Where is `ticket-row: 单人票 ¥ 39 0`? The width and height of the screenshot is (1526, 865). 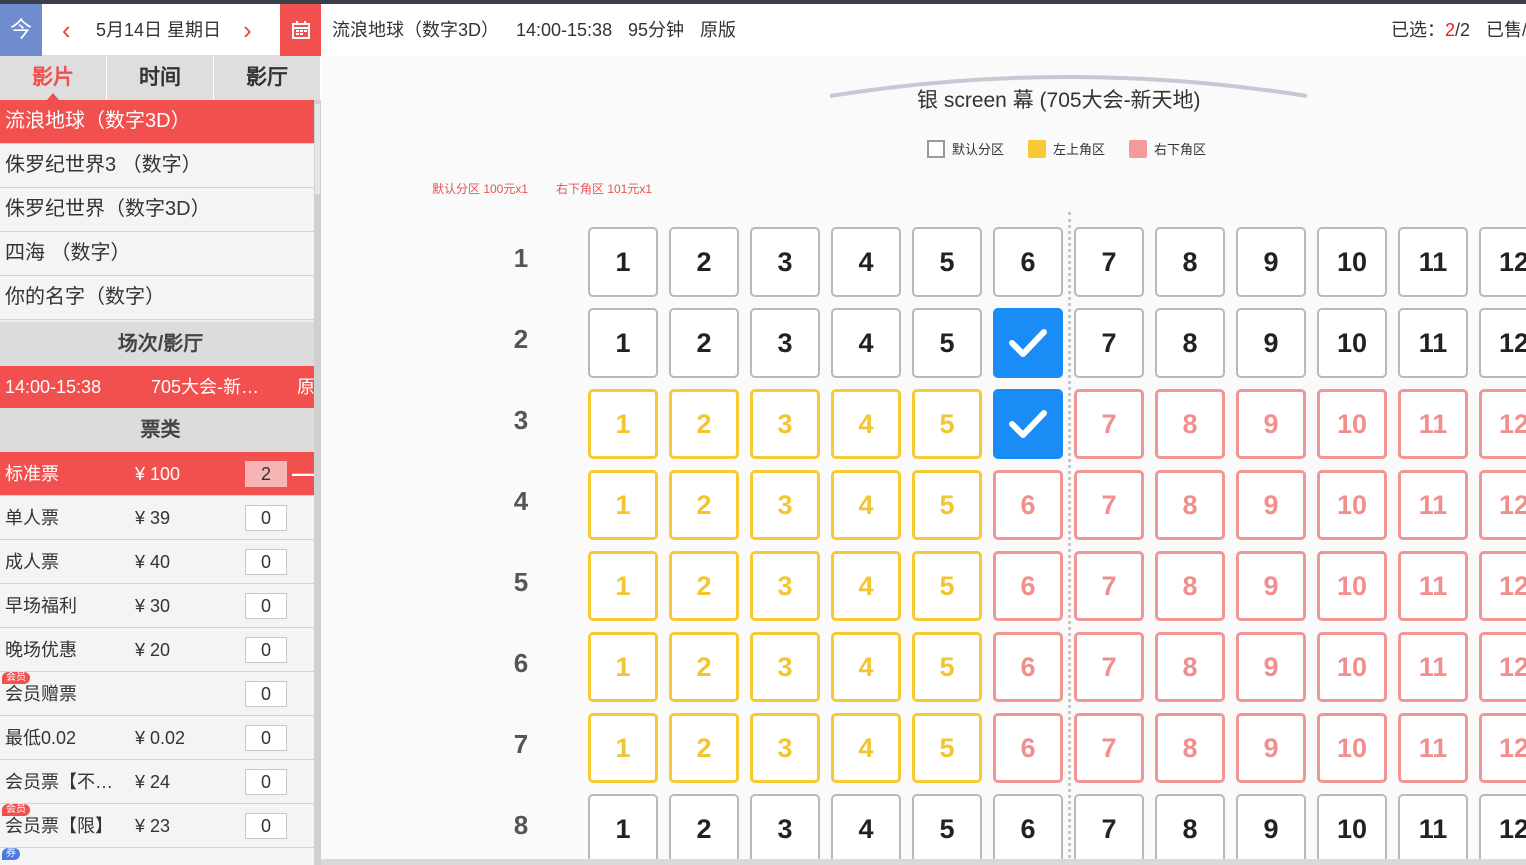 ticket-row: 单人票 ¥ 39 0 is located at coordinates (158, 518).